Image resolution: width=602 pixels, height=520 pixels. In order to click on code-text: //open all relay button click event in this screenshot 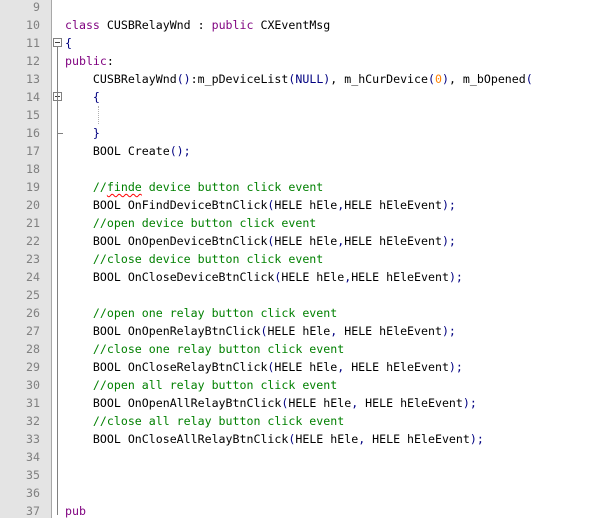, I will do `click(201, 385)`.